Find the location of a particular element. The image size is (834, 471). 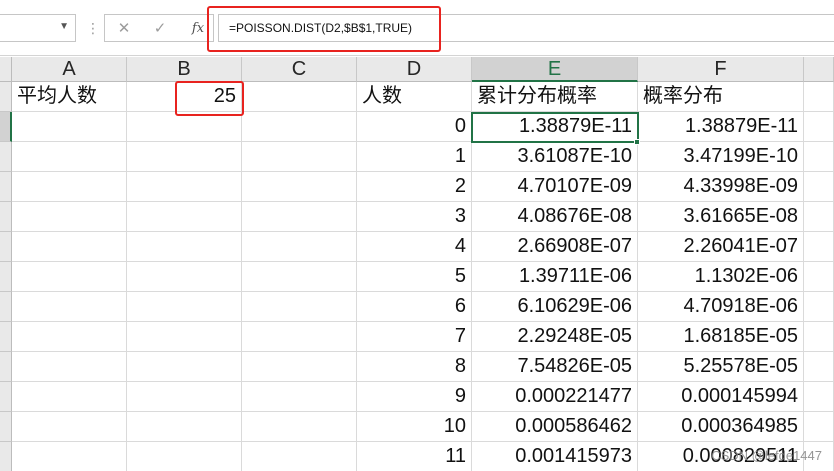

cell-b12 is located at coordinates (184, 427).